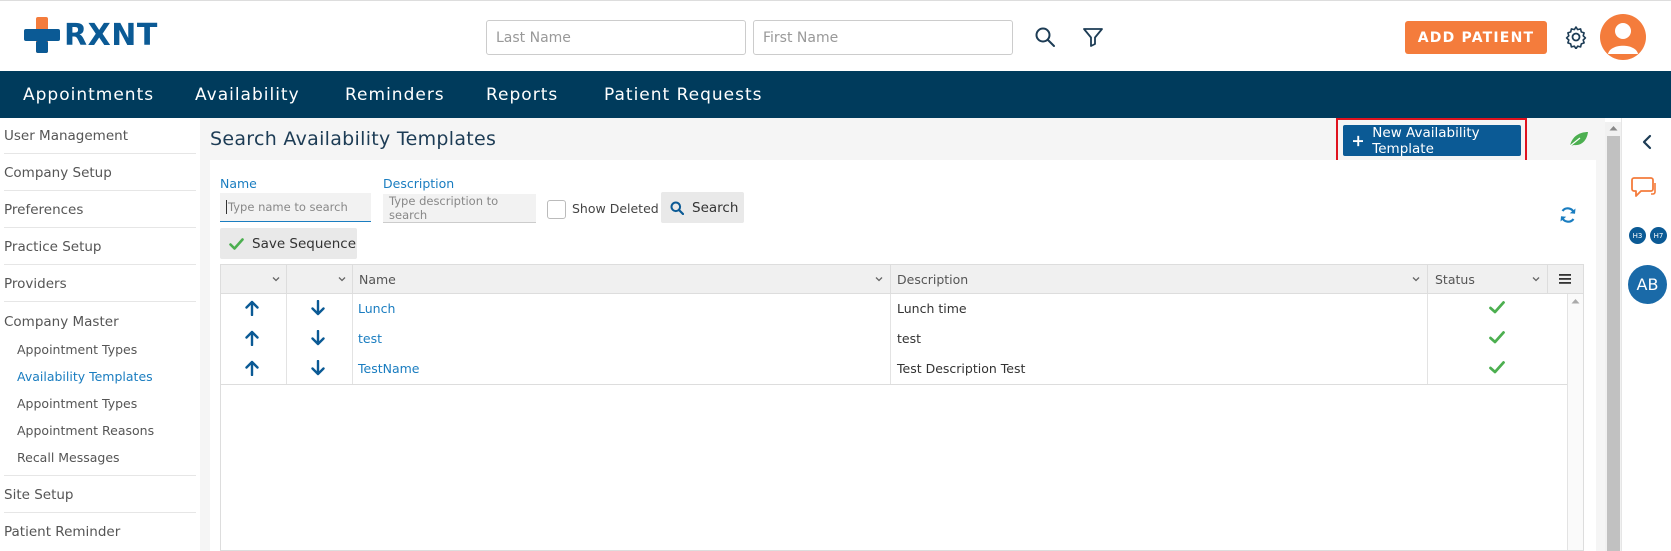  What do you see at coordinates (1575, 301) in the screenshot?
I see `scroll-up-arrow-icon` at bounding box center [1575, 301].